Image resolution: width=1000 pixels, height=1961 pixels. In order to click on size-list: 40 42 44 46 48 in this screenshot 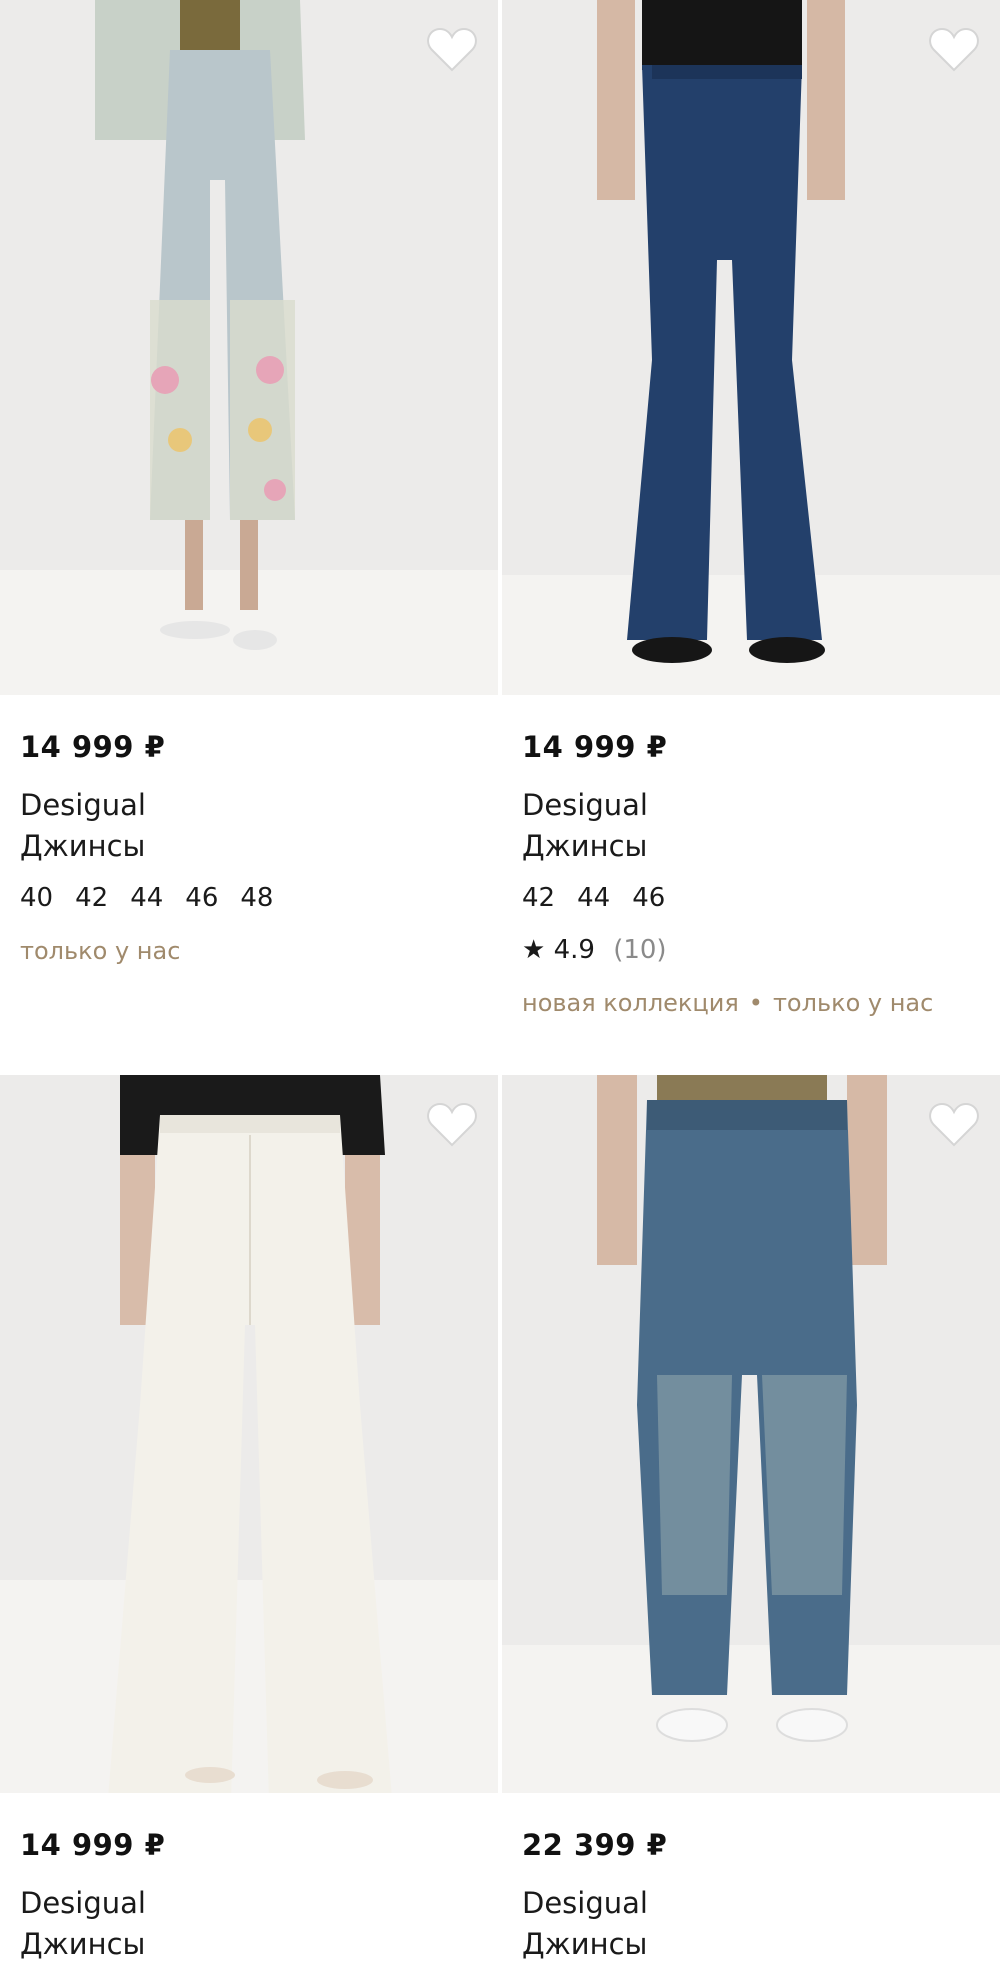, I will do `click(157, 898)`.